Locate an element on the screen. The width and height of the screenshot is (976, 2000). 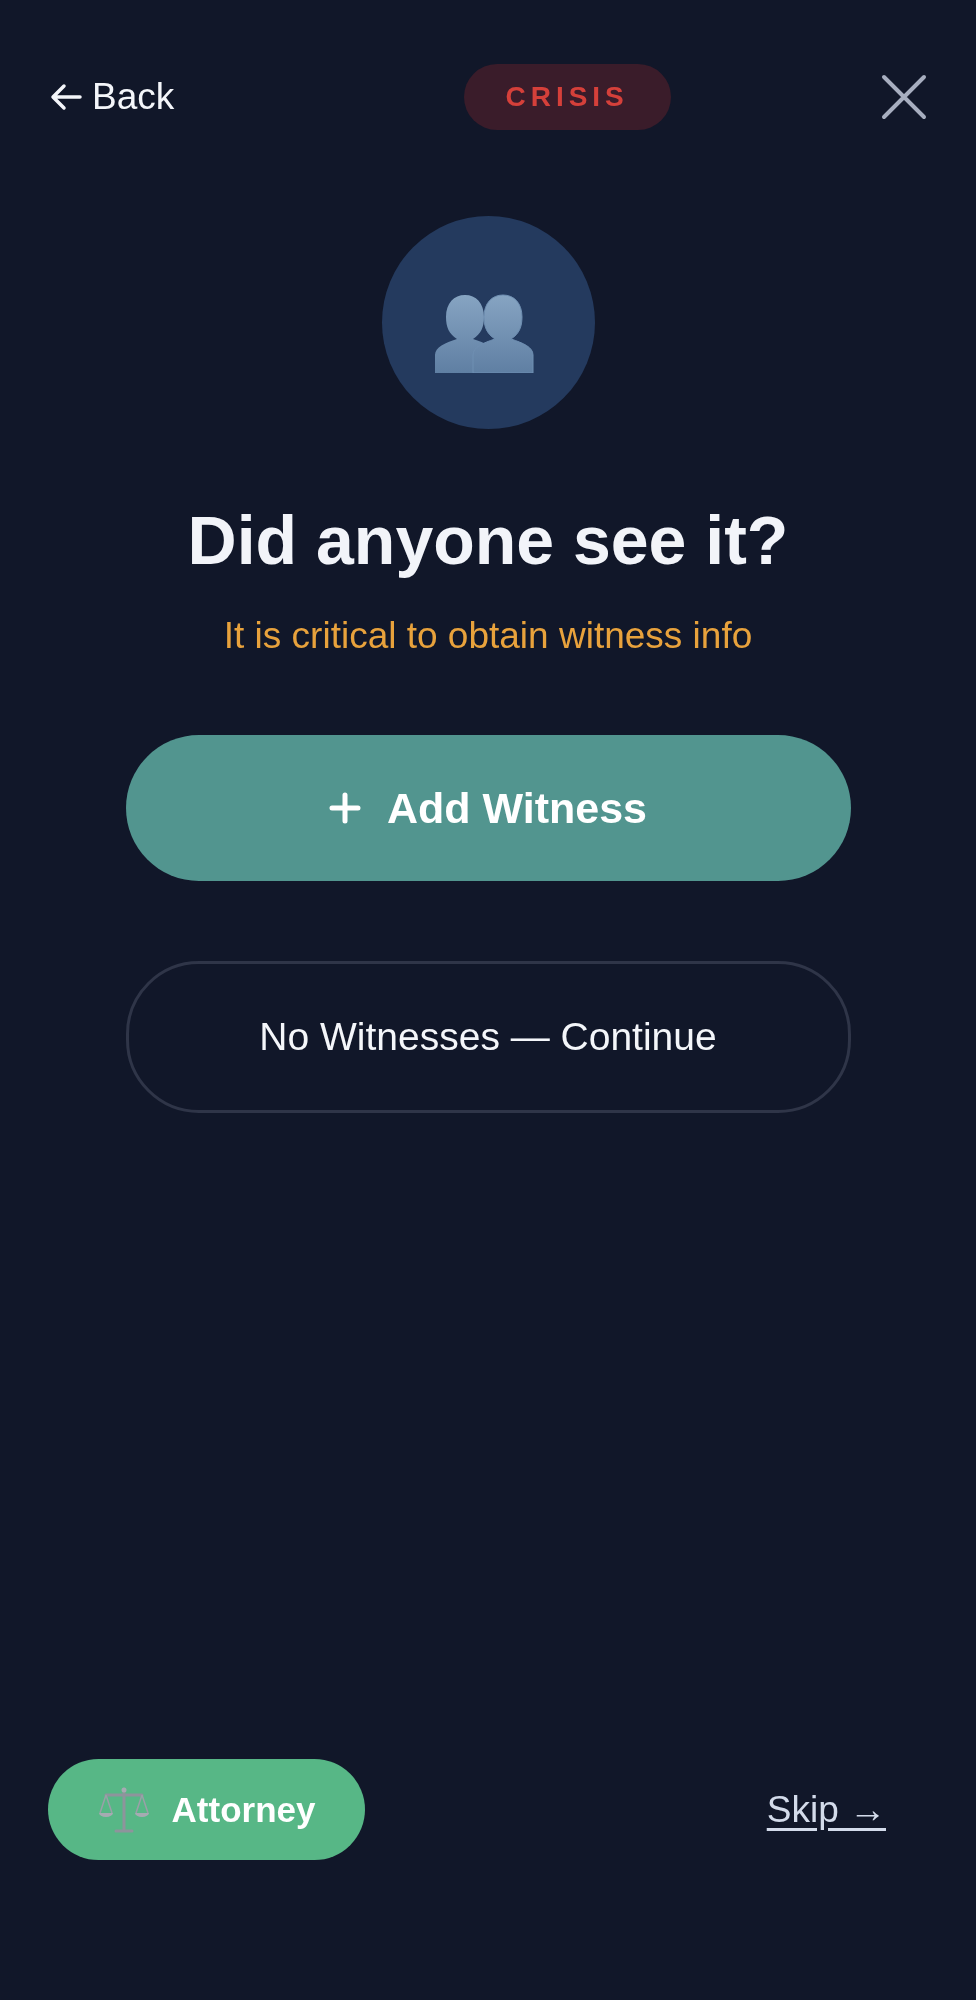
continue-button: No Witnesses — Continue is located at coordinates (488, 1037).